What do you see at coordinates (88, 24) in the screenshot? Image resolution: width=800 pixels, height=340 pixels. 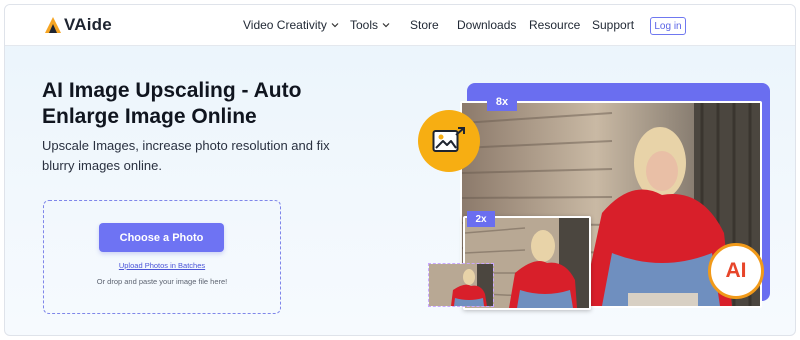 I see `brand-name: VAide` at bounding box center [88, 24].